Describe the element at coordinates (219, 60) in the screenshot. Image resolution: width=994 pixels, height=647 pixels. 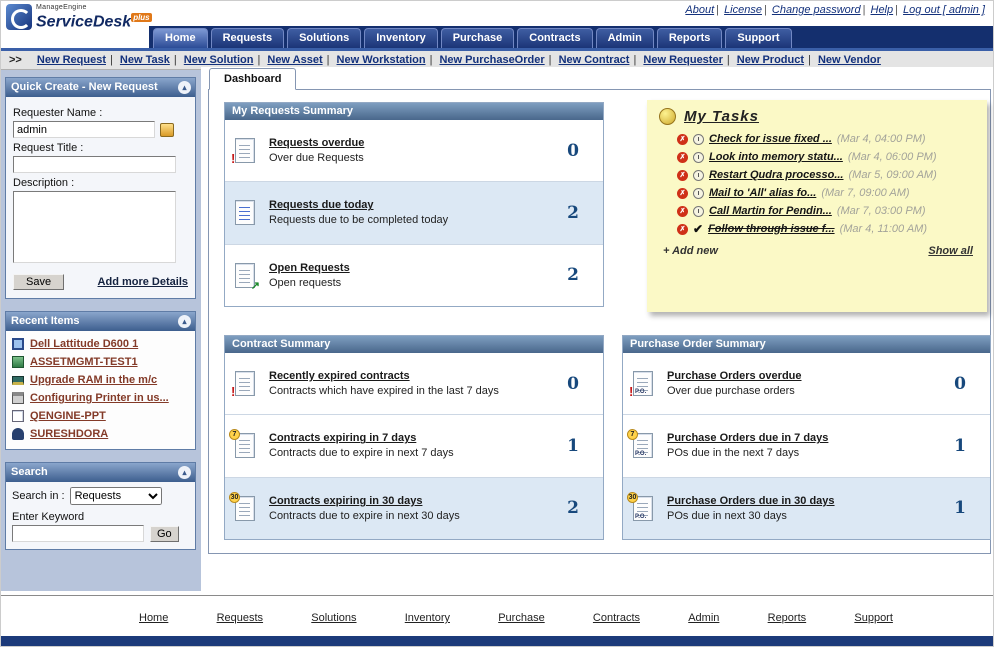
I see `new-solution-link: New Solution` at that location.